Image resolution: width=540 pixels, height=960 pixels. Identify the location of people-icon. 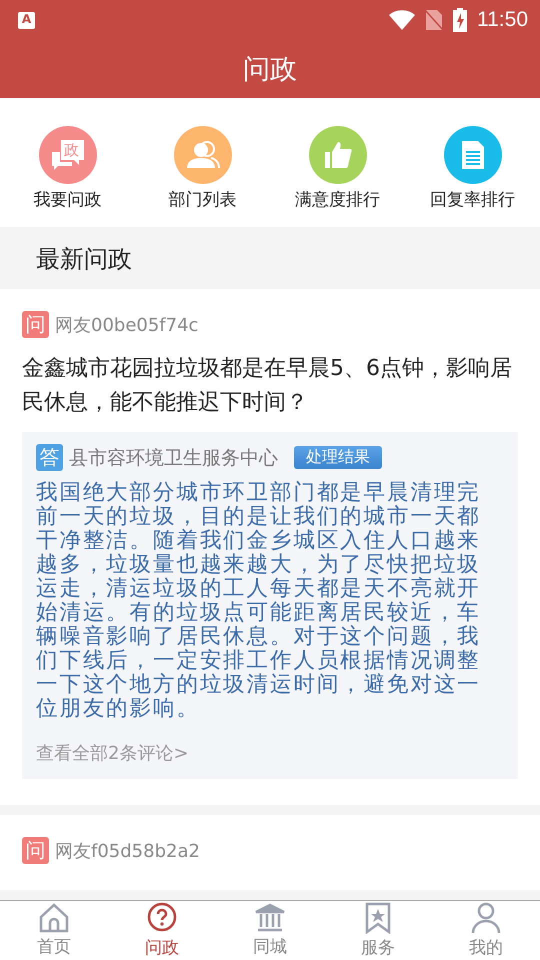
(203, 155).